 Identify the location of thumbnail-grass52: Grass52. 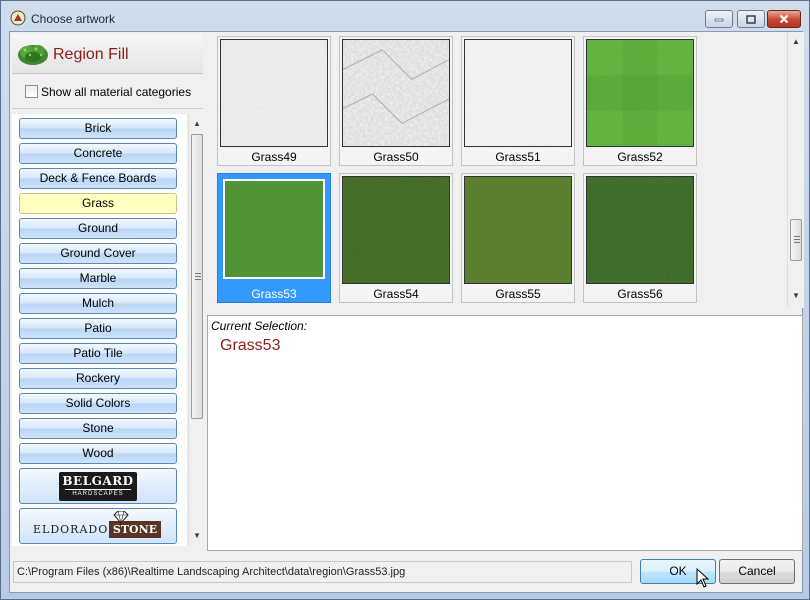
(640, 101).